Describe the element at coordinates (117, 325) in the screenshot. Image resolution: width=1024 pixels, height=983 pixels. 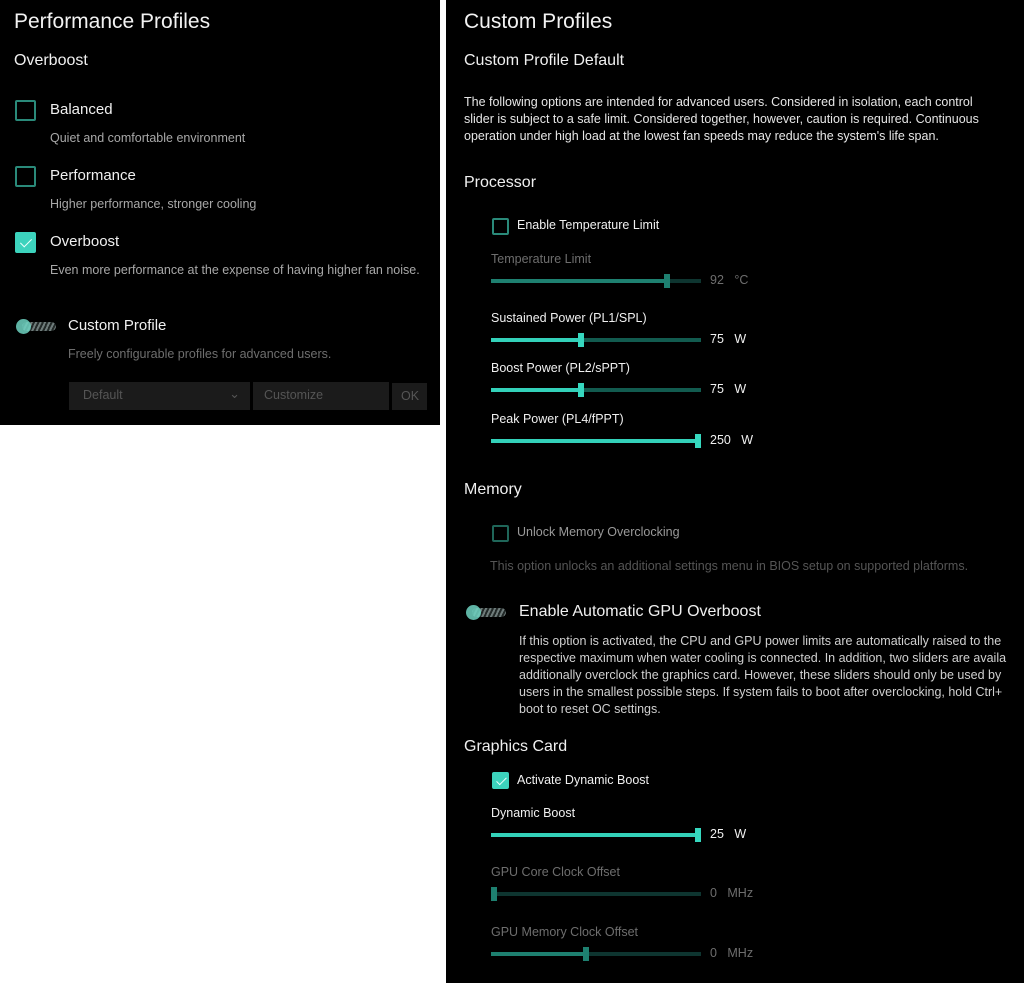
I see `custom-profile-label: Custom Profile` at that location.